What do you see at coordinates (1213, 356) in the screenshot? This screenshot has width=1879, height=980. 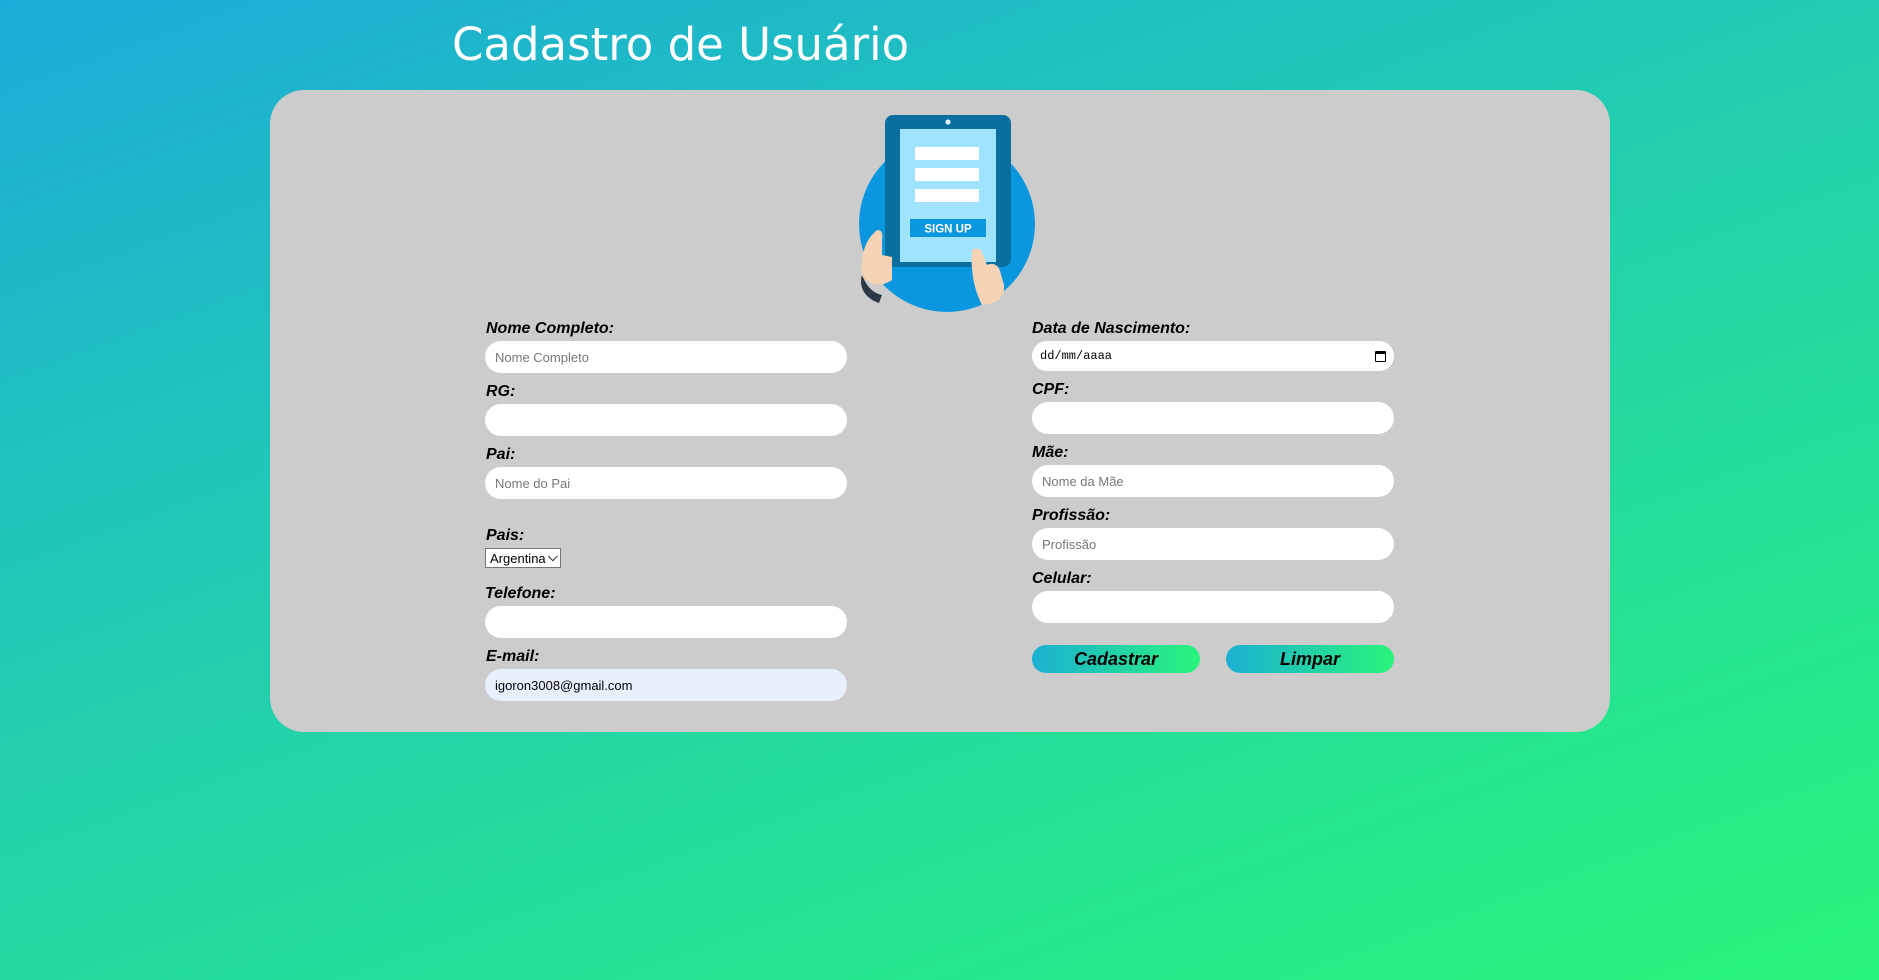 I see `data-nascimento-input: dd/mm/aaaa` at bounding box center [1213, 356].